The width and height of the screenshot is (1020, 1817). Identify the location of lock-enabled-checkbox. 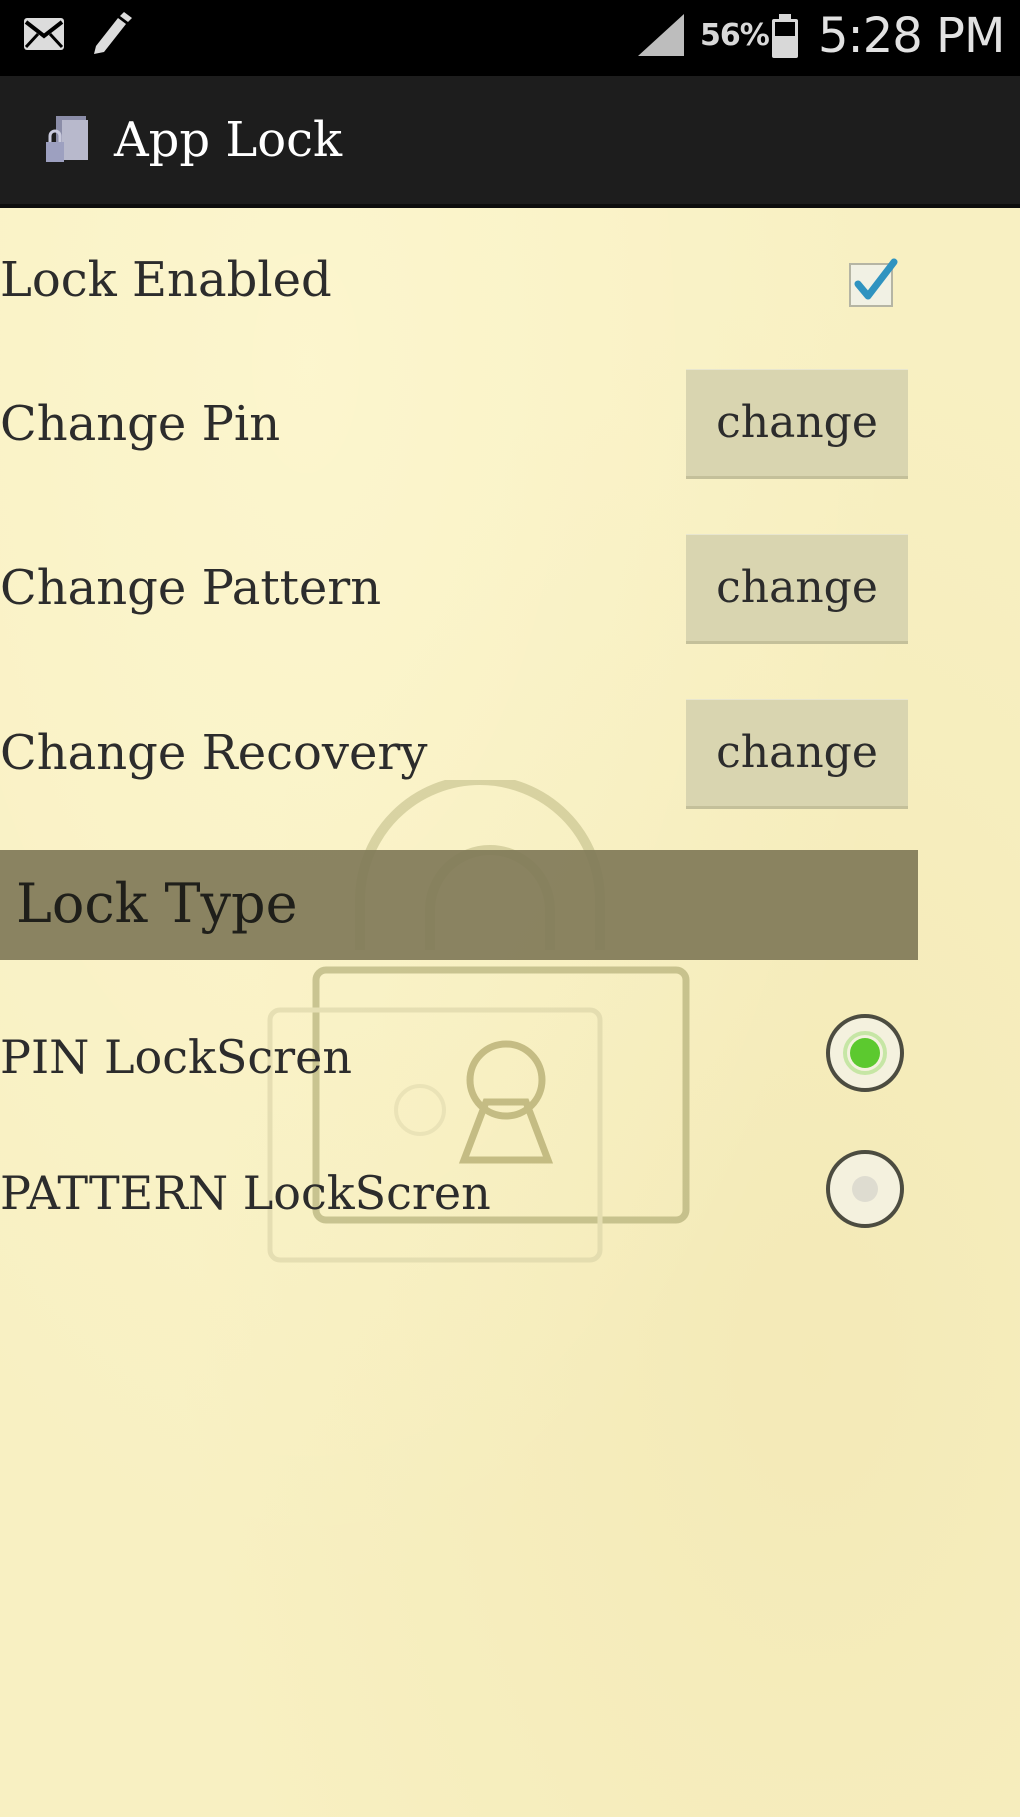
(873, 283).